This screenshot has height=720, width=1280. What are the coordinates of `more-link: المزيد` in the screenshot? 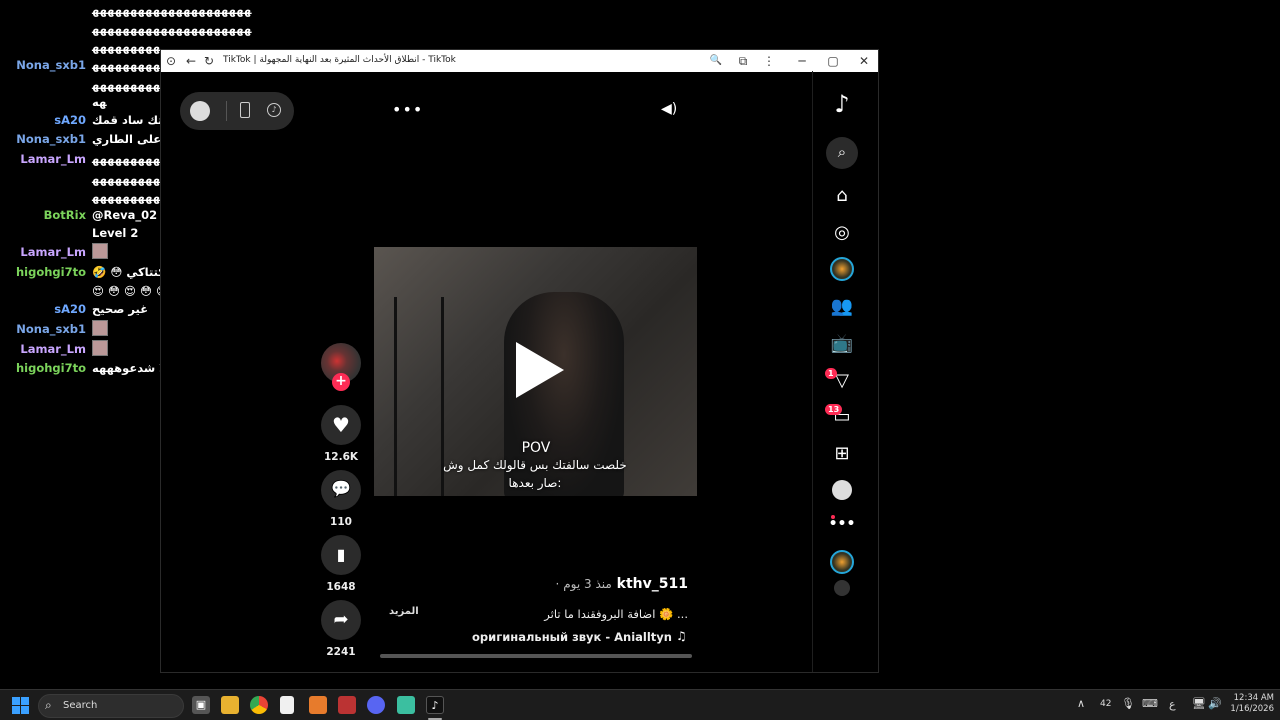 It's located at (404, 611).